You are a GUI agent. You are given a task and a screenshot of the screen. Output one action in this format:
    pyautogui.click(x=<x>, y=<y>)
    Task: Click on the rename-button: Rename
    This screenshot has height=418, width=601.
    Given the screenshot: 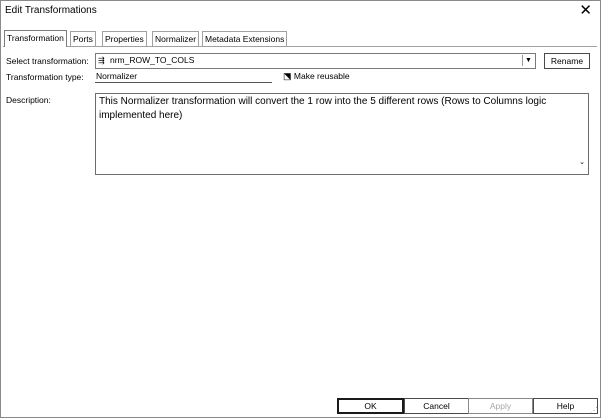 What is the action you would take?
    pyautogui.click(x=567, y=61)
    